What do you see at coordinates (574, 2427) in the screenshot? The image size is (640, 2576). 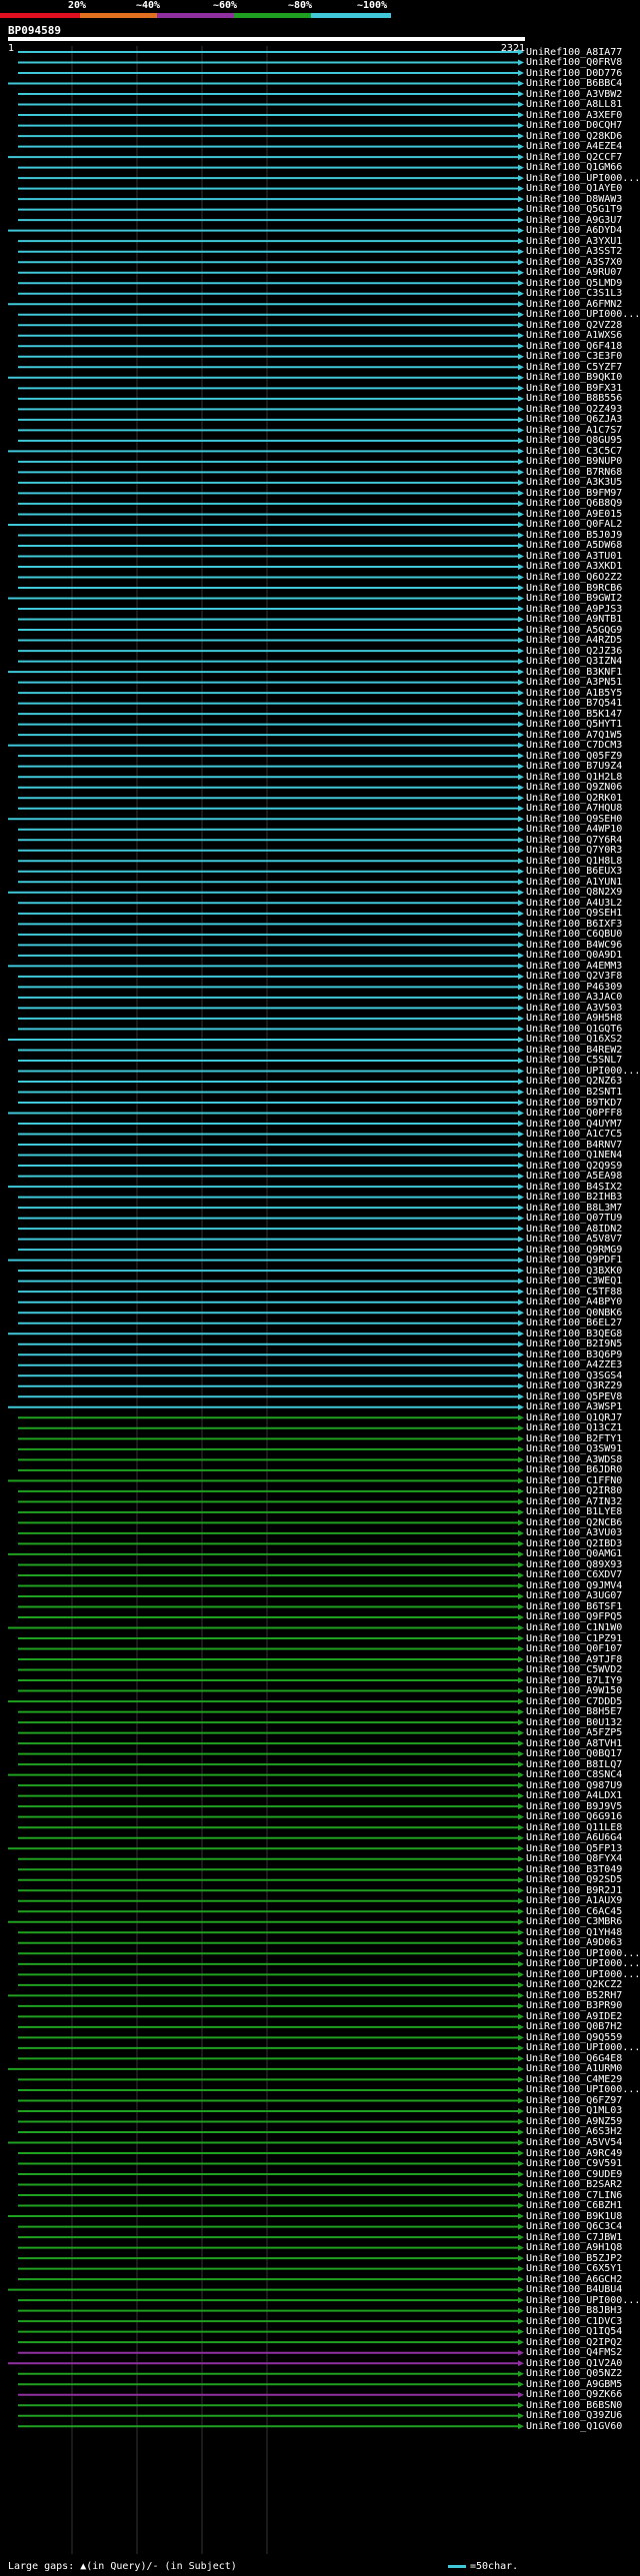 I see `hit-label: UniRef100_Q1GV60` at bounding box center [574, 2427].